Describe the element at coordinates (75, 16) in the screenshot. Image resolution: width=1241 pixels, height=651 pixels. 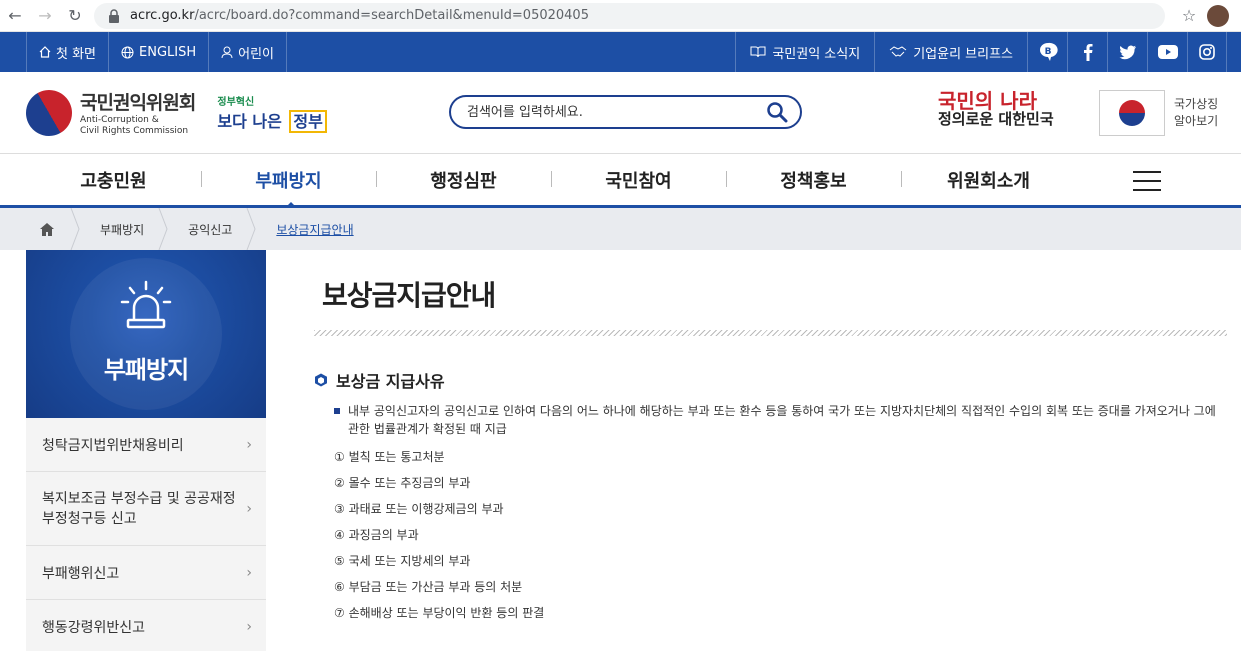
I see `reload-icon: ↻` at that location.